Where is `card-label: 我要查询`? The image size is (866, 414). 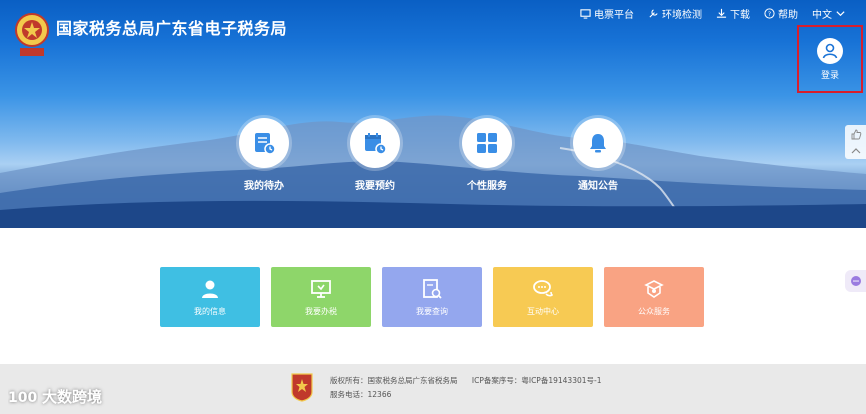
card-label: 我要查询 is located at coordinates (432, 311).